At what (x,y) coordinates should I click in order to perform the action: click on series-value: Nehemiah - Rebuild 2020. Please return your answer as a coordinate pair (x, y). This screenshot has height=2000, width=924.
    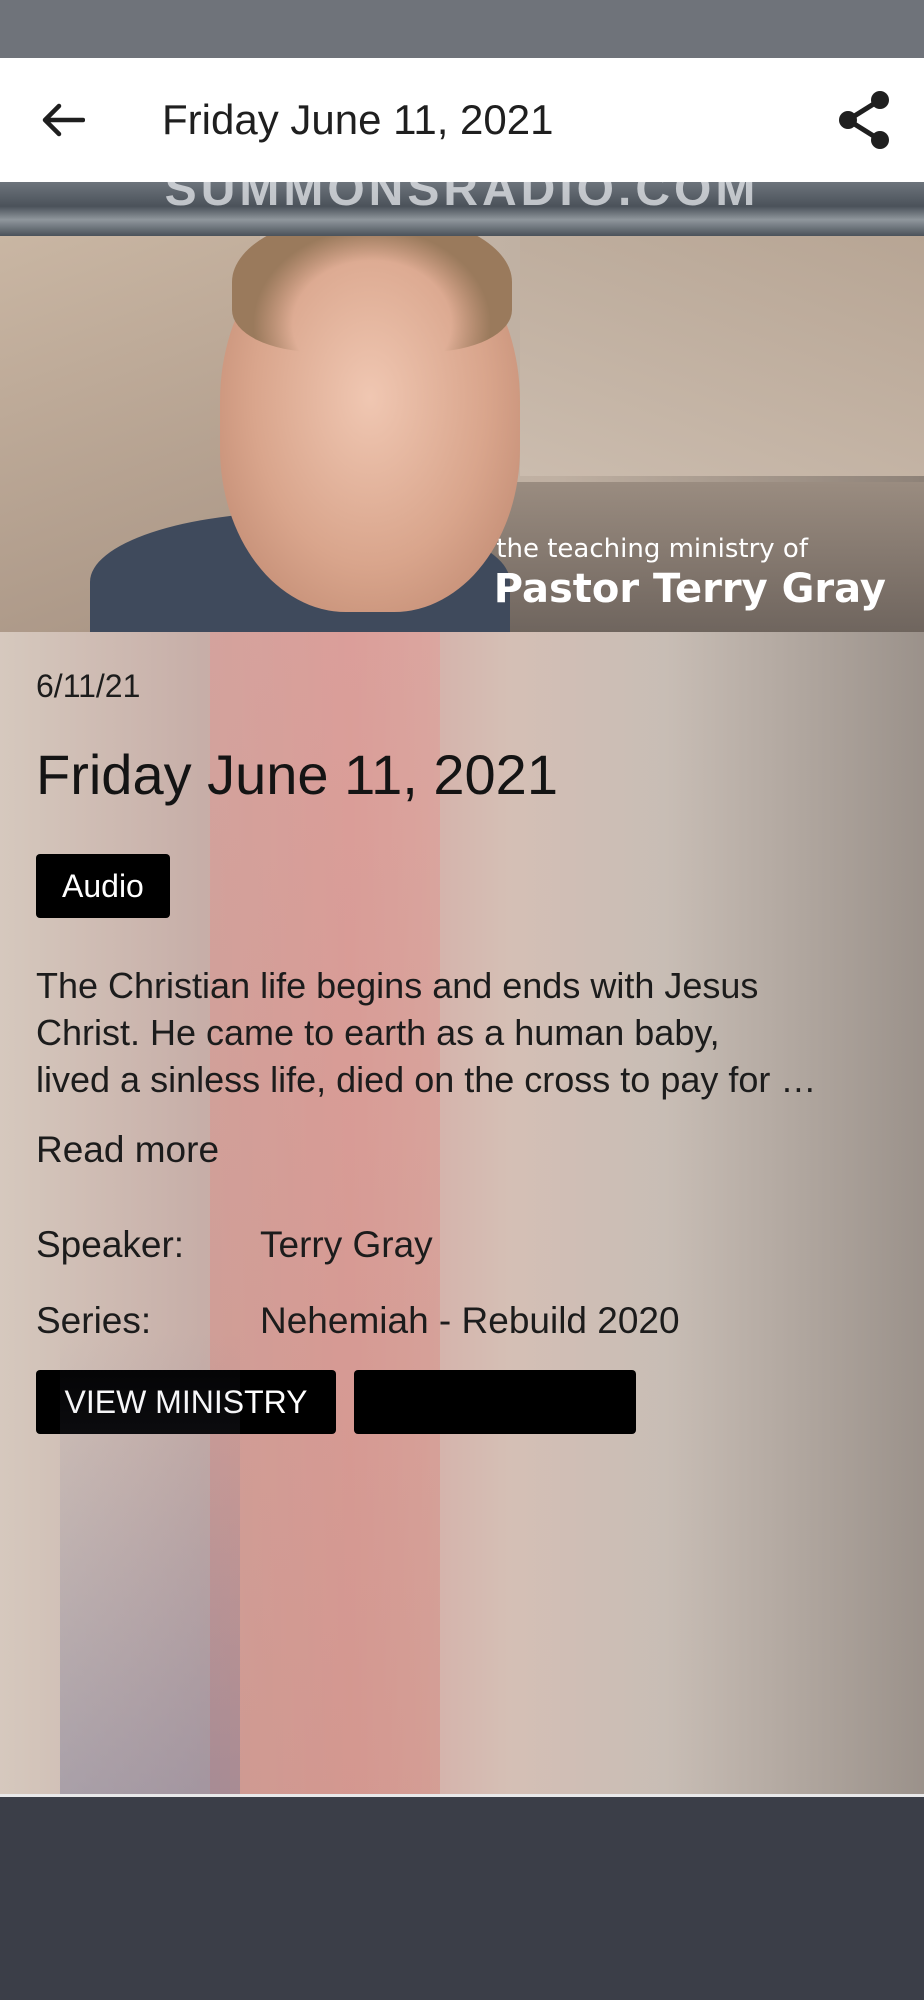
    Looking at the image, I should click on (470, 1320).